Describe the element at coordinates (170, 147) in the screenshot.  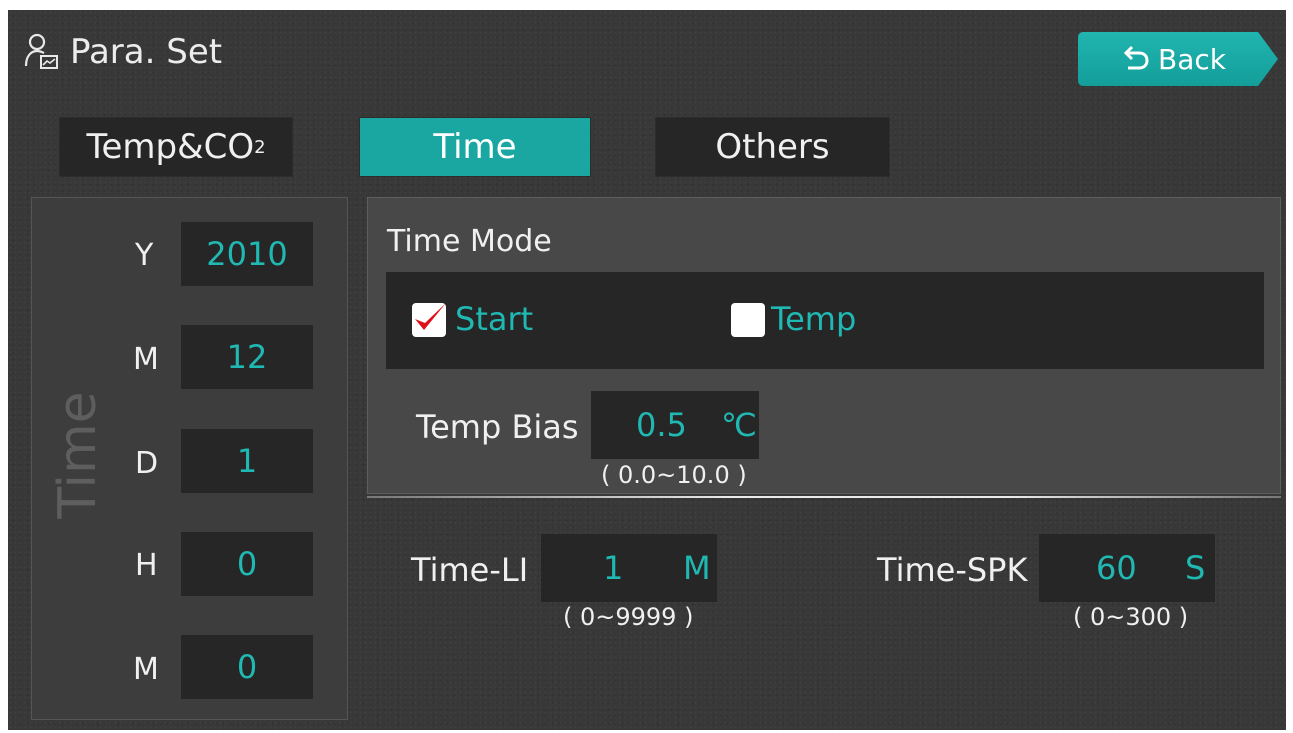
I see `tab-temp-co2-label: Temp&CO` at that location.